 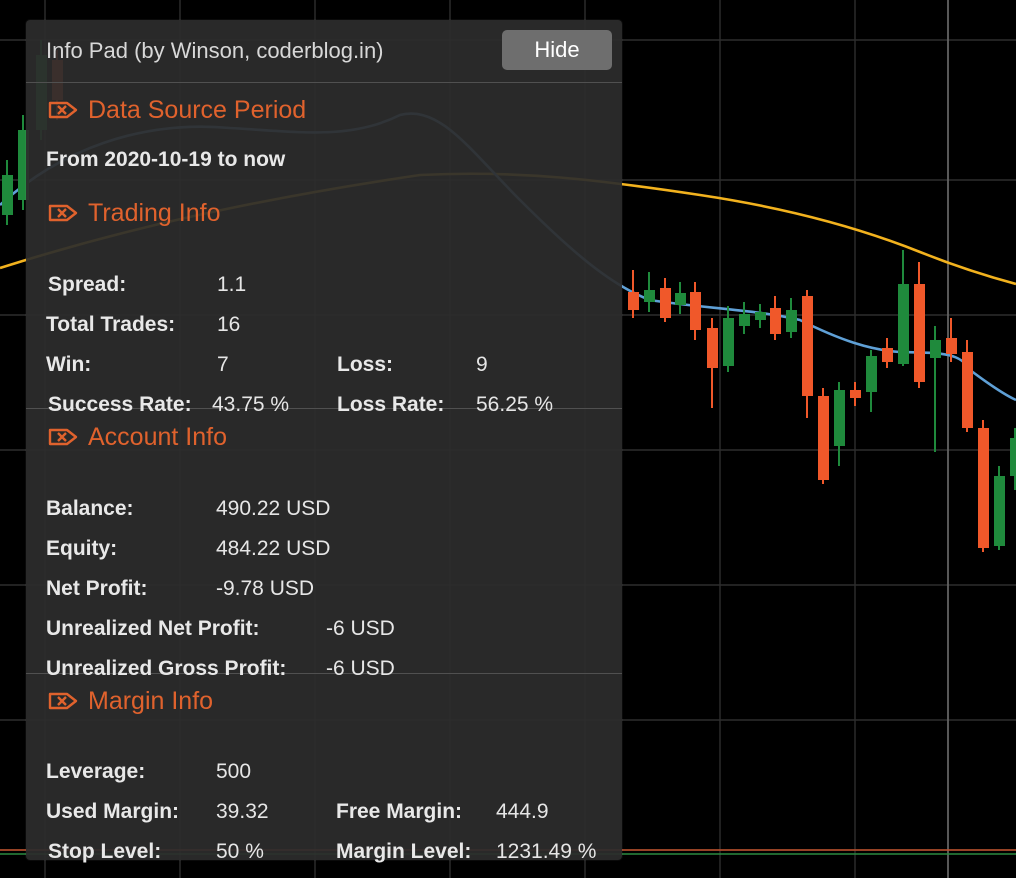 I want to click on equity-label: Equity:, so click(x=82, y=548).